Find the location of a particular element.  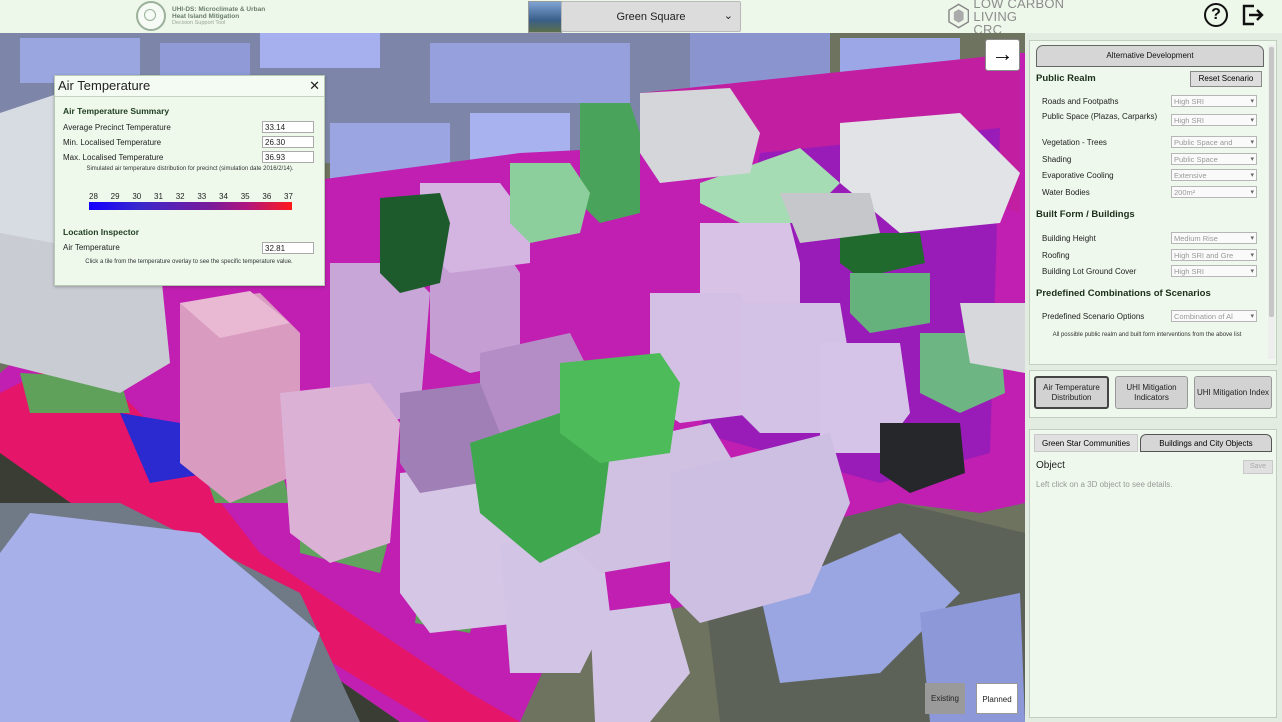

legend-tick: 34 is located at coordinates (223, 196).